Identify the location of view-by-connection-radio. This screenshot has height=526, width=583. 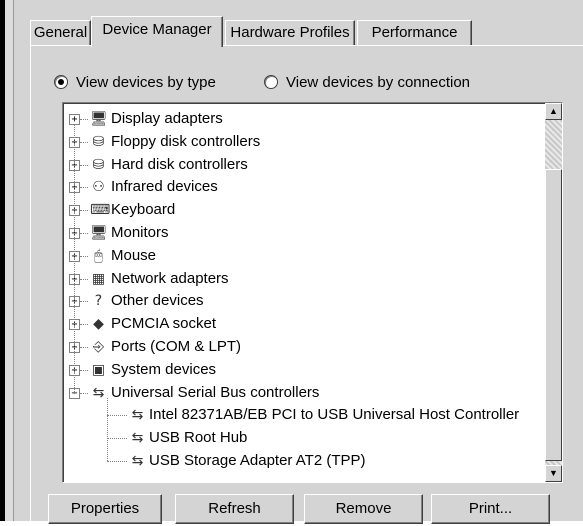
(271, 82).